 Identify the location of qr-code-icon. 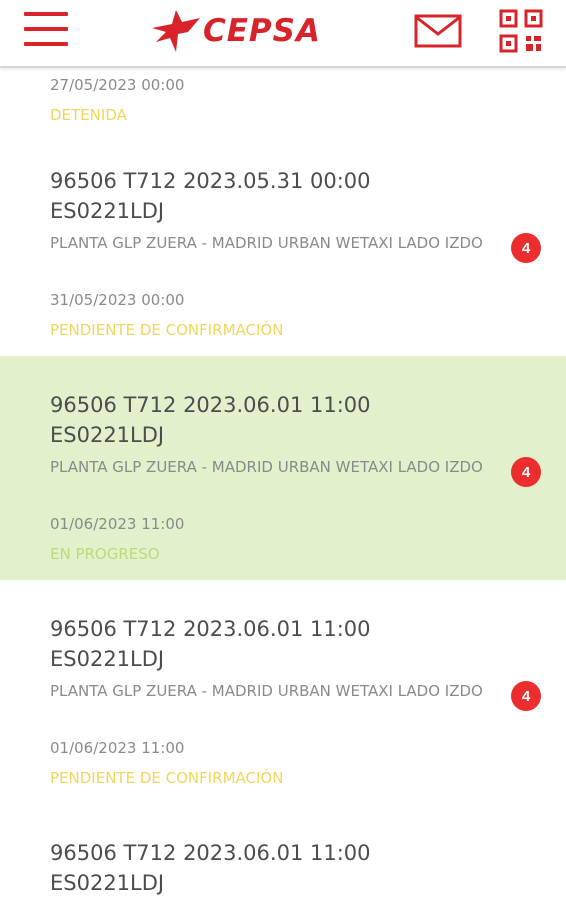
(521, 31).